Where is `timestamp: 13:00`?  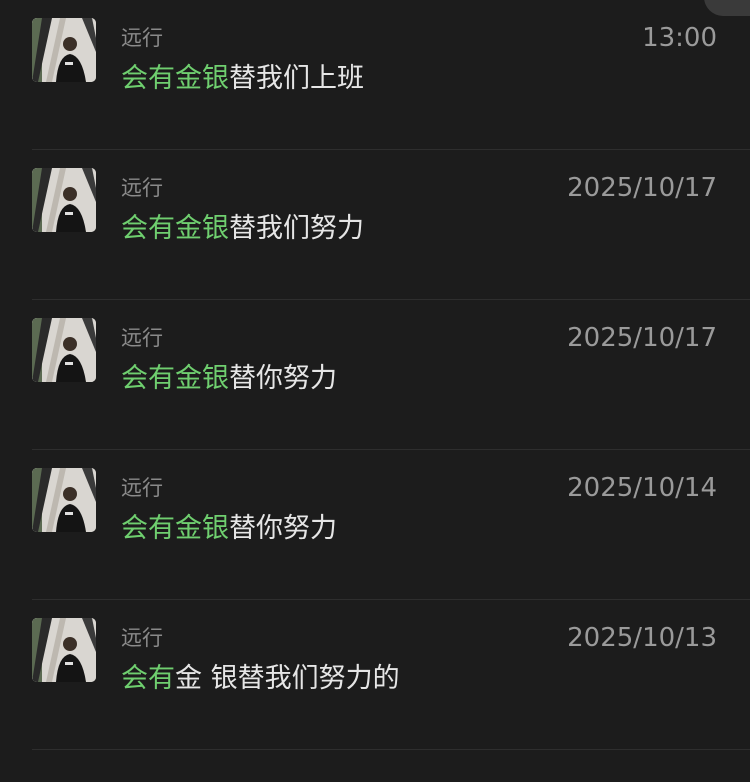 timestamp: 13:00 is located at coordinates (679, 38).